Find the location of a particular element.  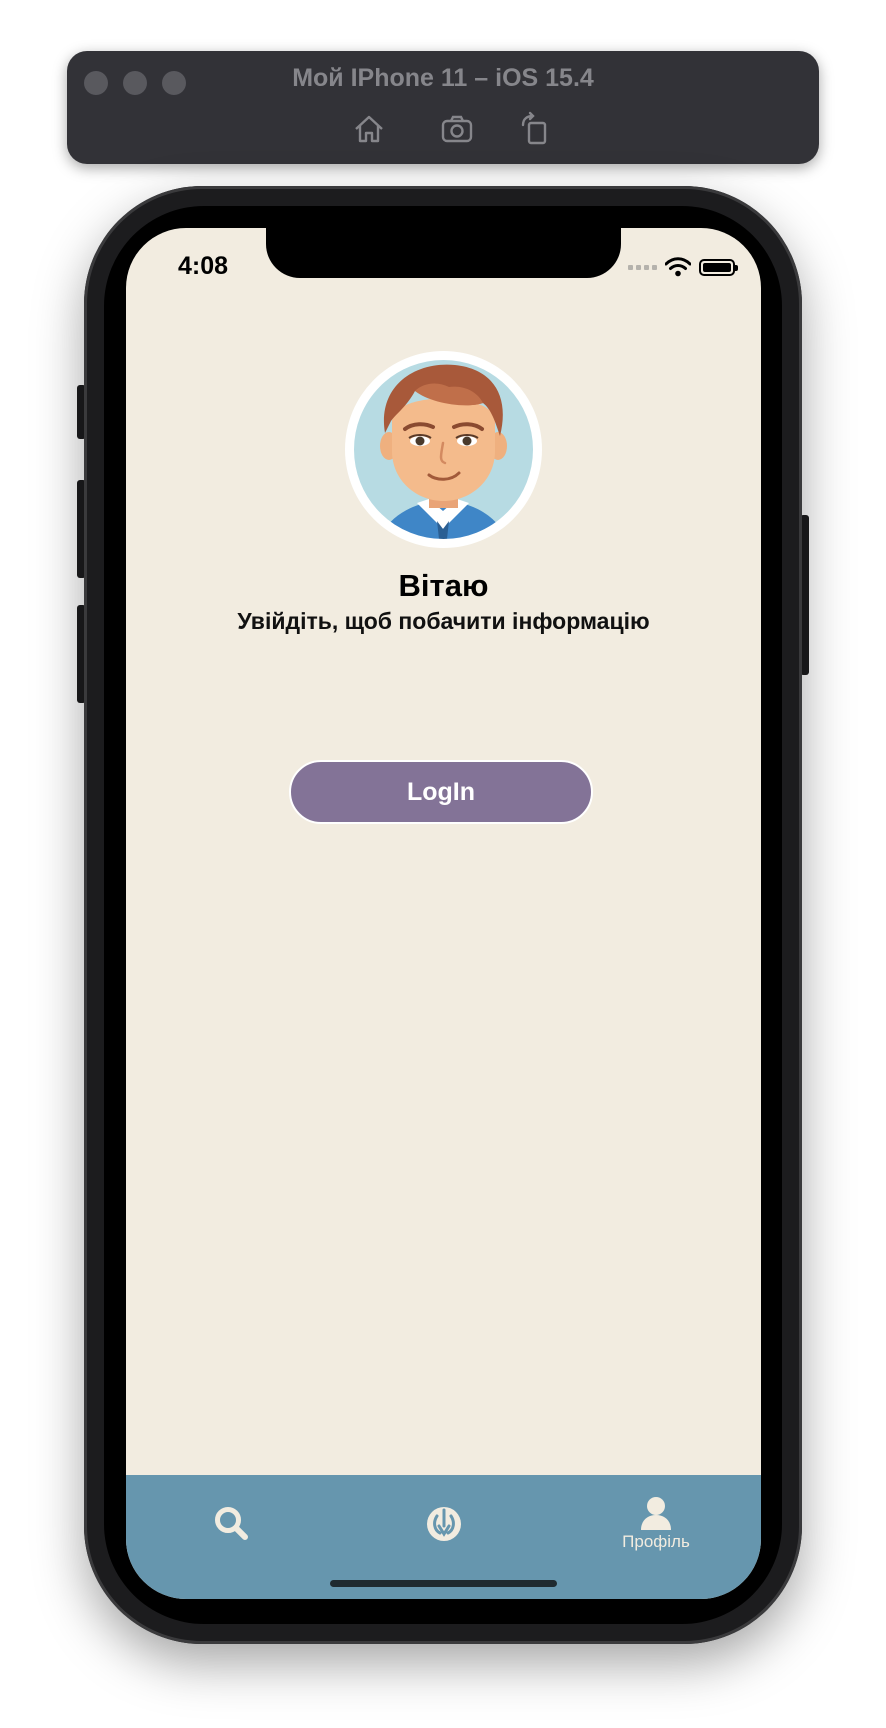

simulator-title-bar: Мой IPhone 11 – iOS 15.4 is located at coordinates (443, 107).